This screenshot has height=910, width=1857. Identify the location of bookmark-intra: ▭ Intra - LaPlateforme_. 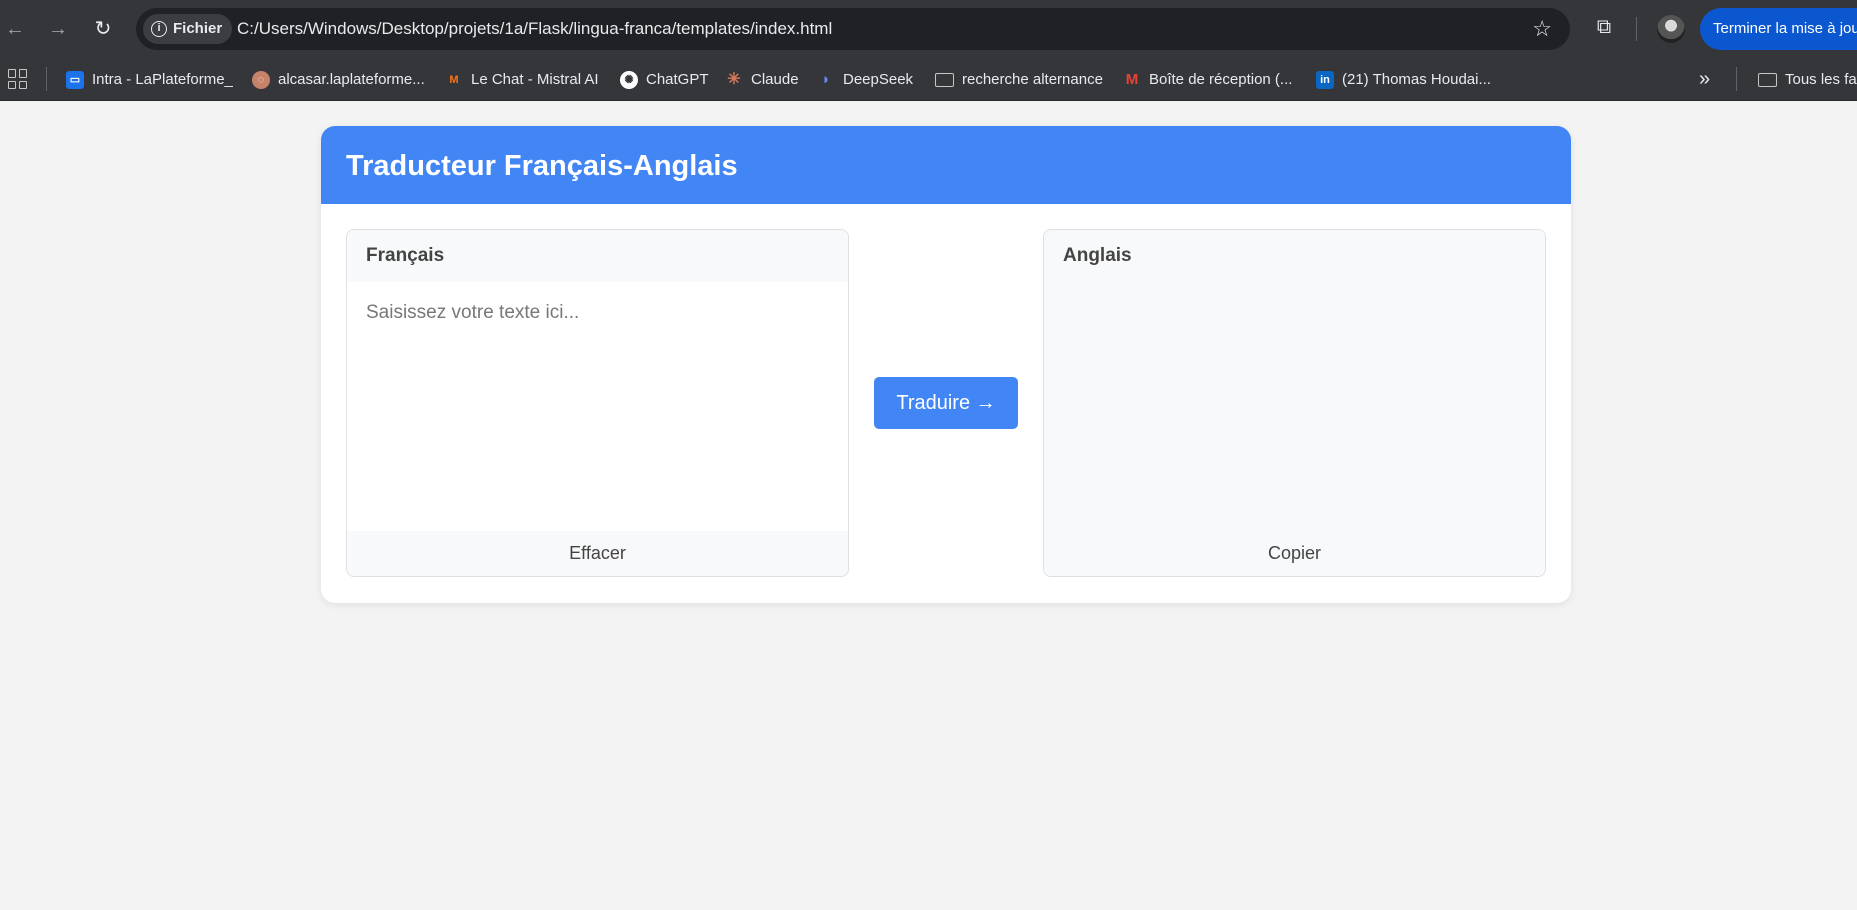
(149, 79).